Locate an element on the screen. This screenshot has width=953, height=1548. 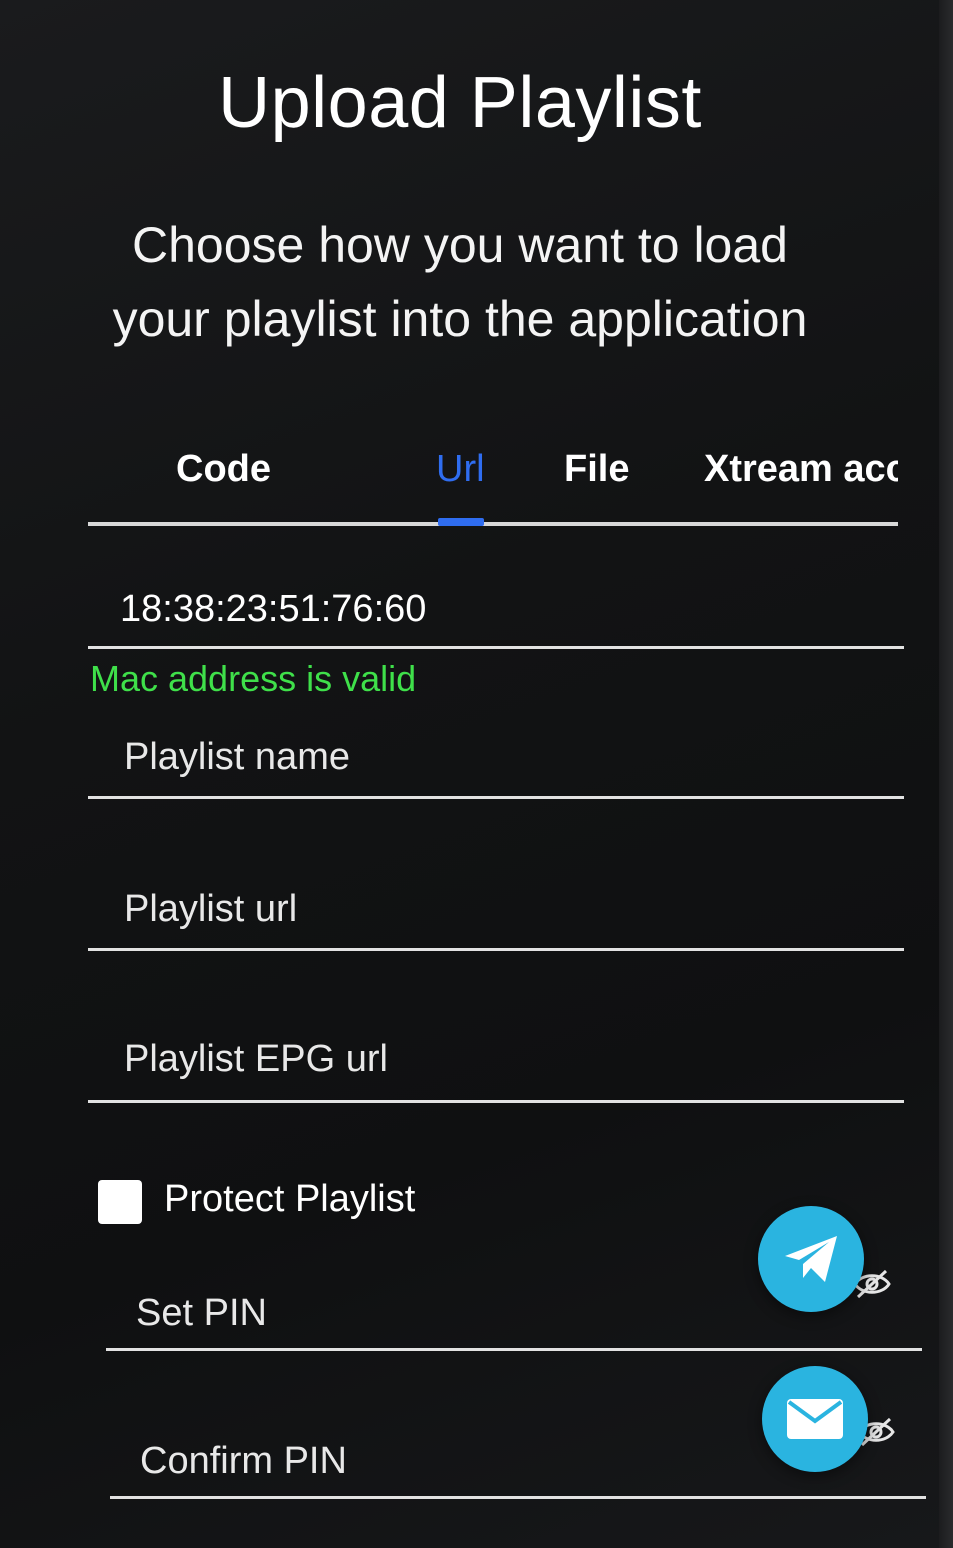
tab-xtream-account: Xtream acc is located at coordinates (801, 469).